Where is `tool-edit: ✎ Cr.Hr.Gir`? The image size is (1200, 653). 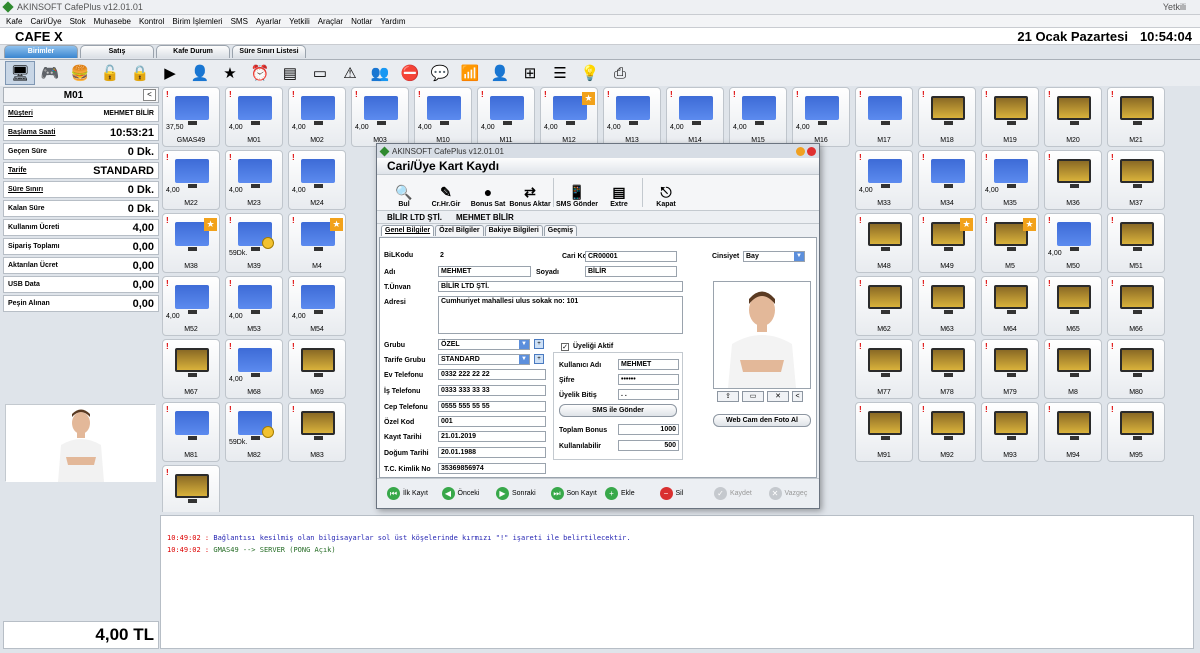
tool-edit: ✎ Cr.Hr.Gir is located at coordinates (446, 192).